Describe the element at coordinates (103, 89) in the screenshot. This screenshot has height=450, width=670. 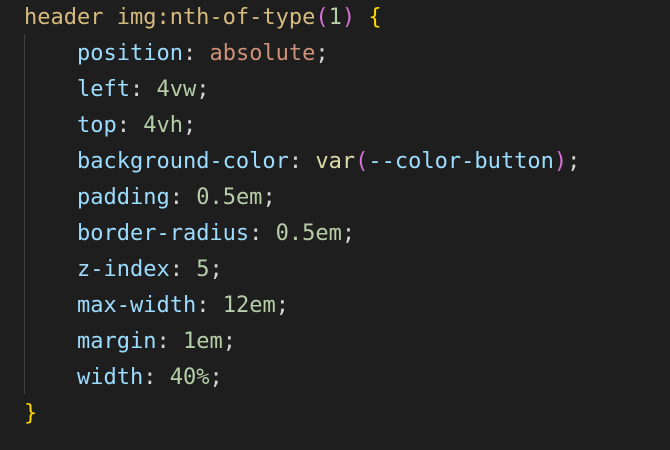
I see `css-property: left` at that location.